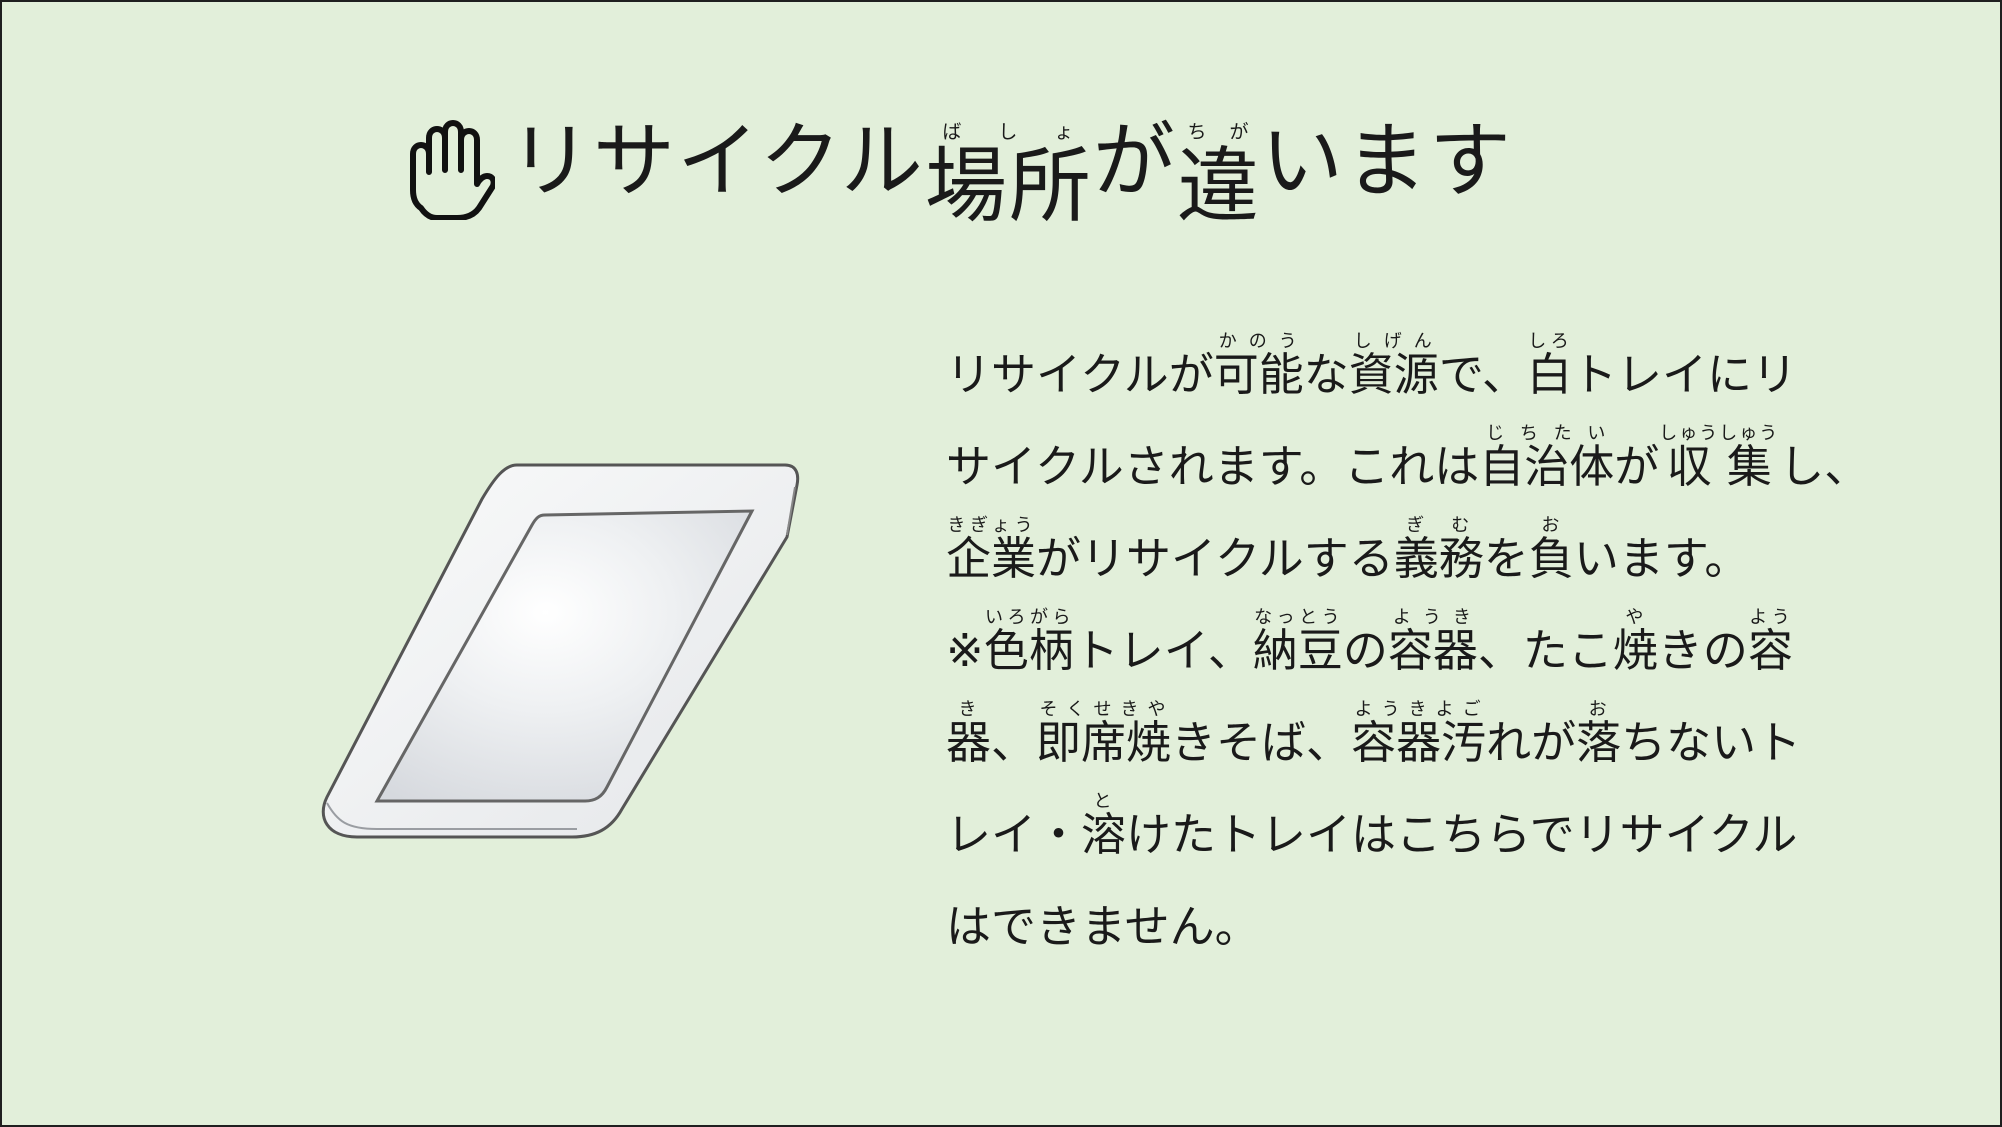 This screenshot has width=2002, height=1127. I want to click on ruby-base: 色柄, so click(1028, 650).